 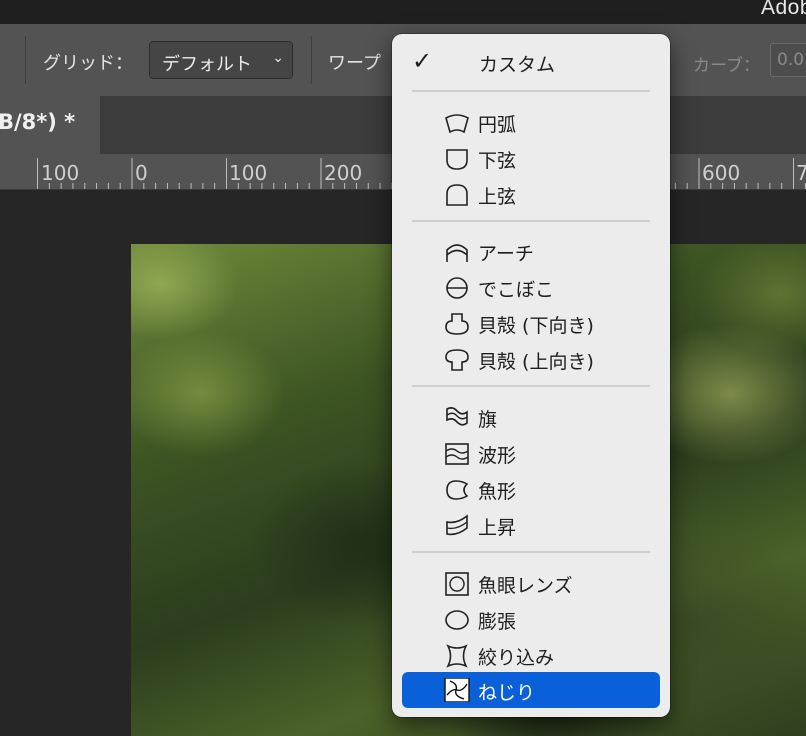 What do you see at coordinates (457, 288) in the screenshot?
I see `bulge-icon` at bounding box center [457, 288].